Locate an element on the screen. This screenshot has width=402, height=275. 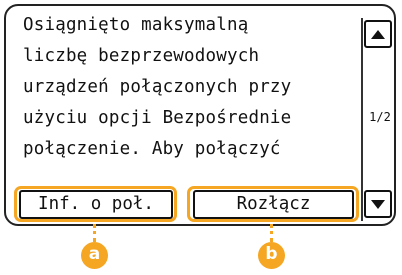
scroll-up-button is located at coordinates (378, 34).